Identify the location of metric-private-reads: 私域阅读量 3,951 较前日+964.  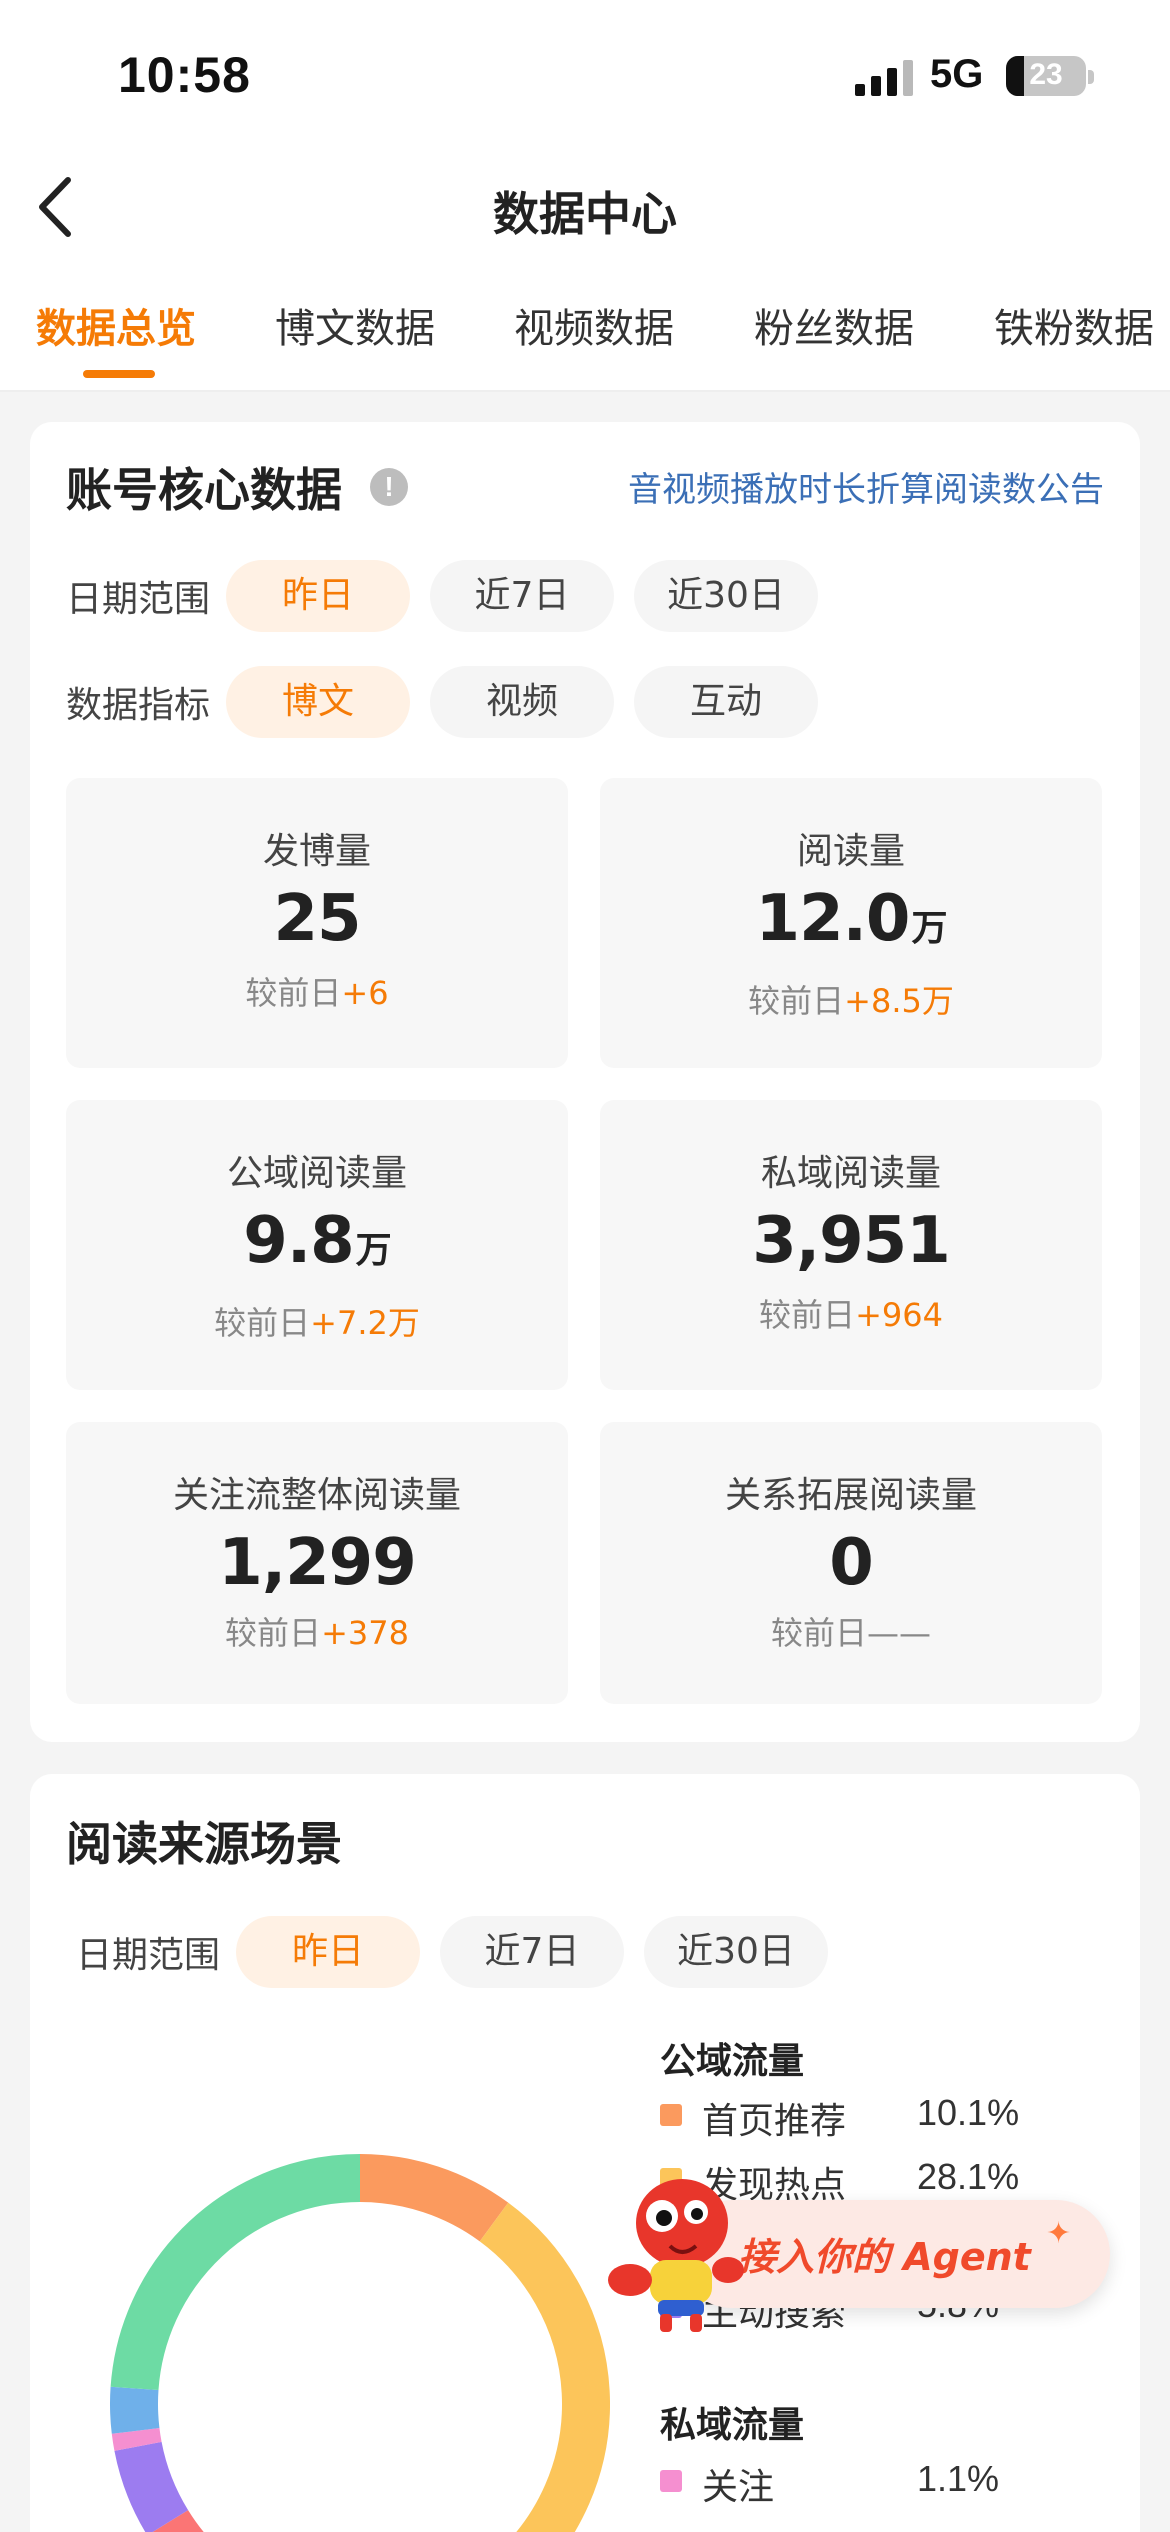
(851, 1245).